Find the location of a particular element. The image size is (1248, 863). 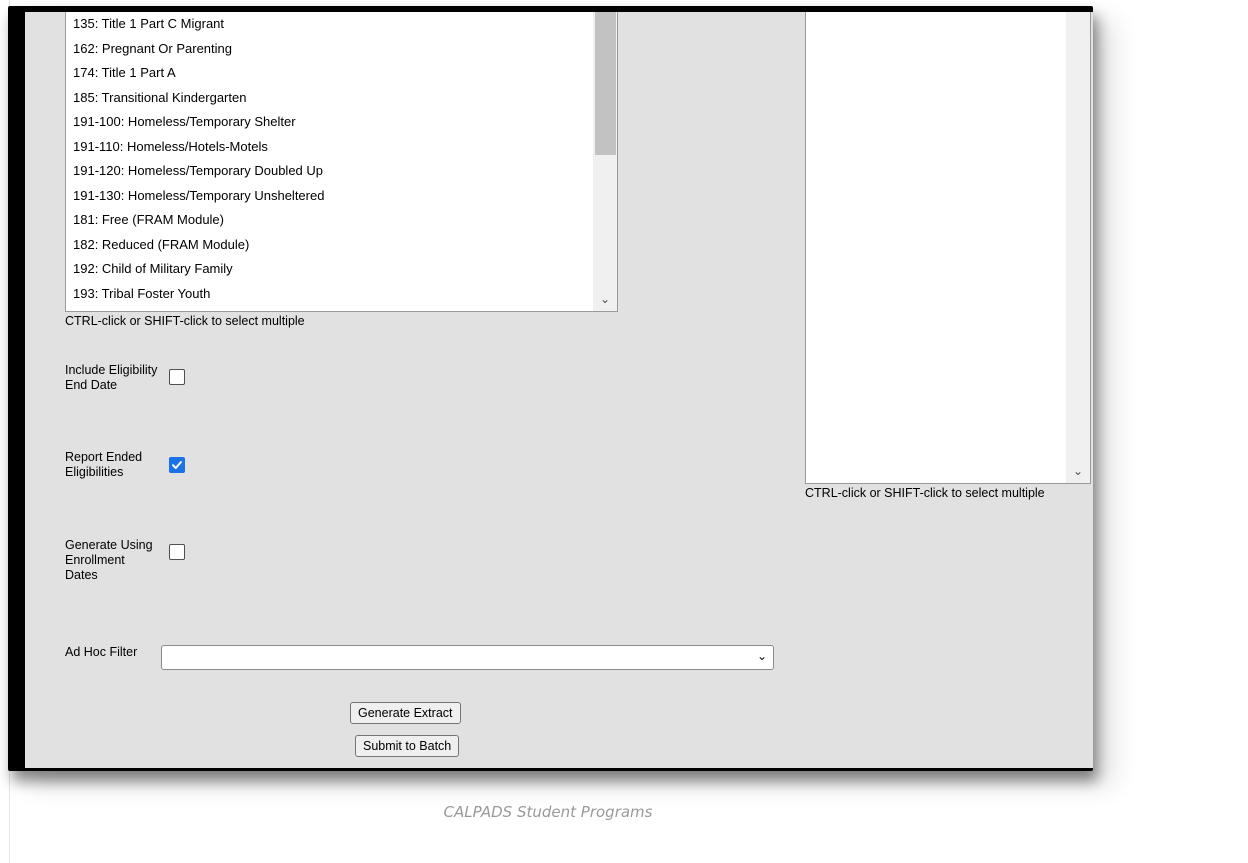

scrollbar-thumb is located at coordinates (605, 83).